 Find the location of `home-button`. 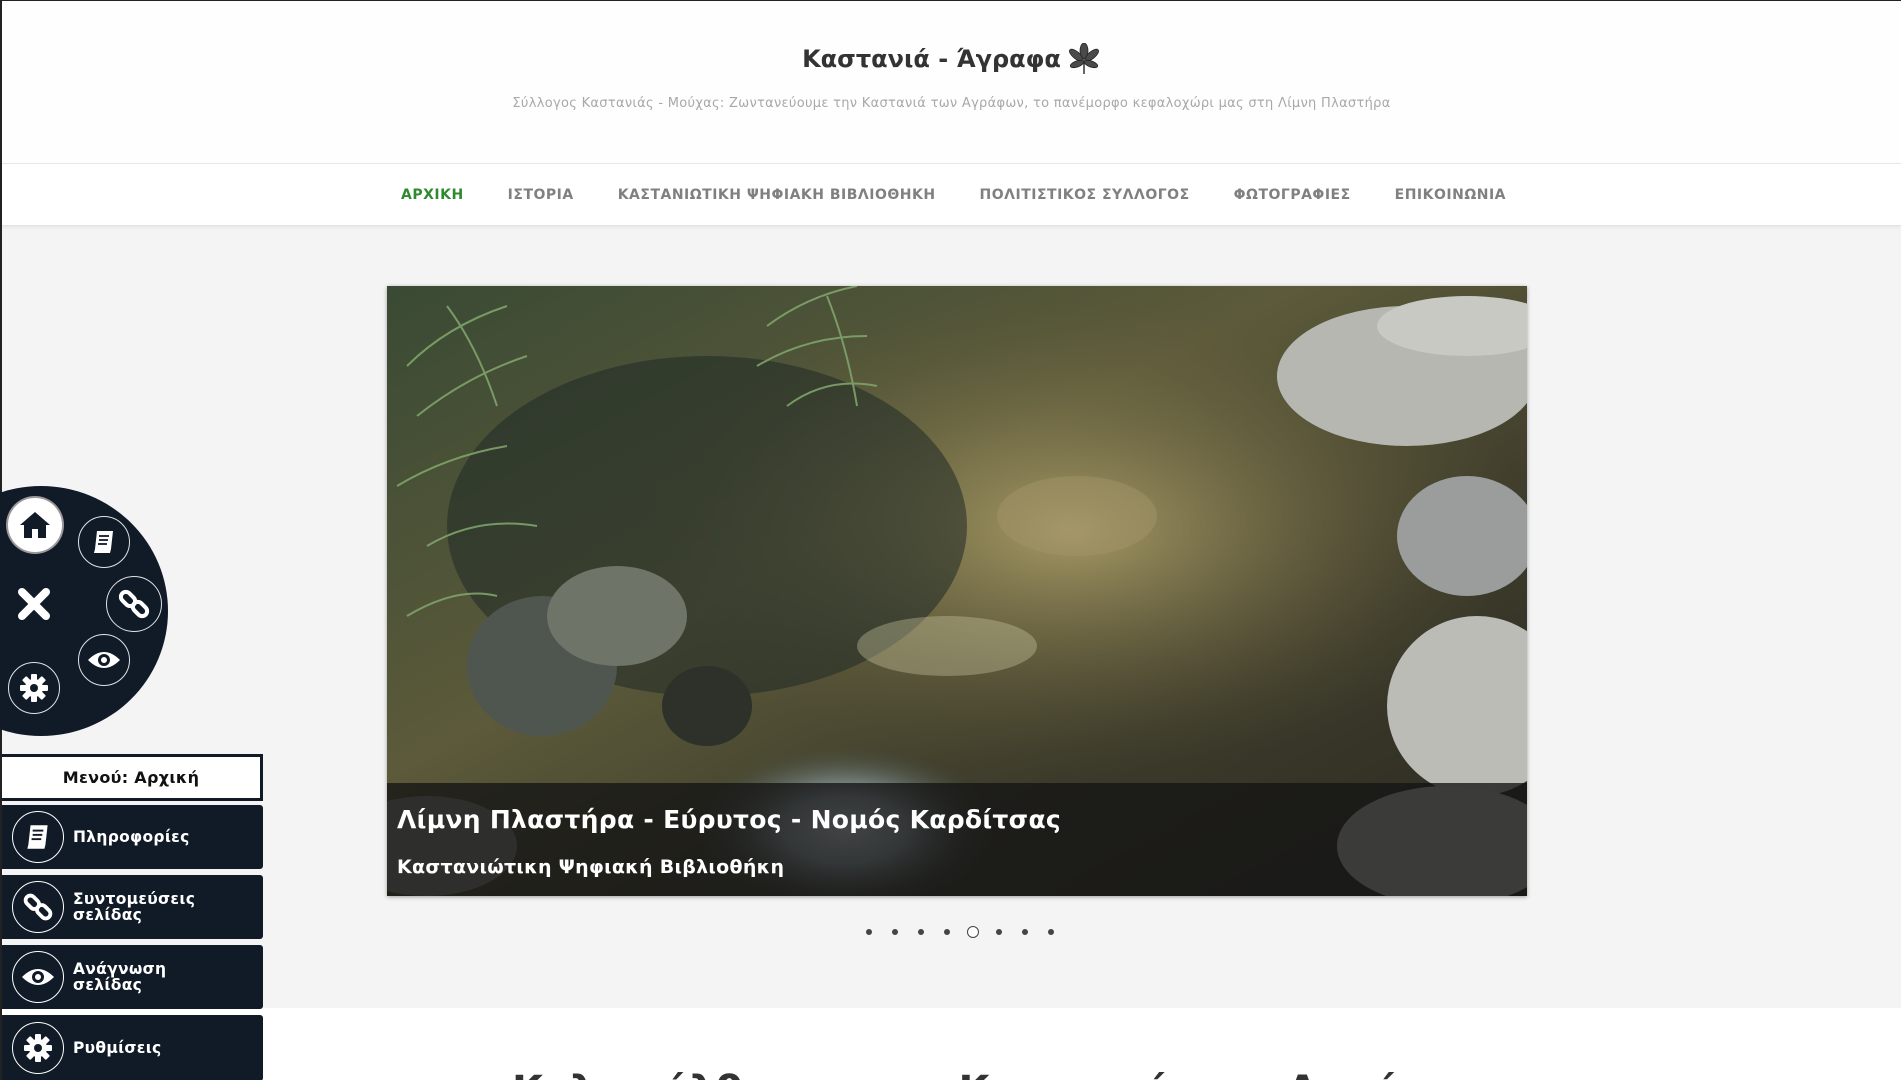

home-button is located at coordinates (35, 525).